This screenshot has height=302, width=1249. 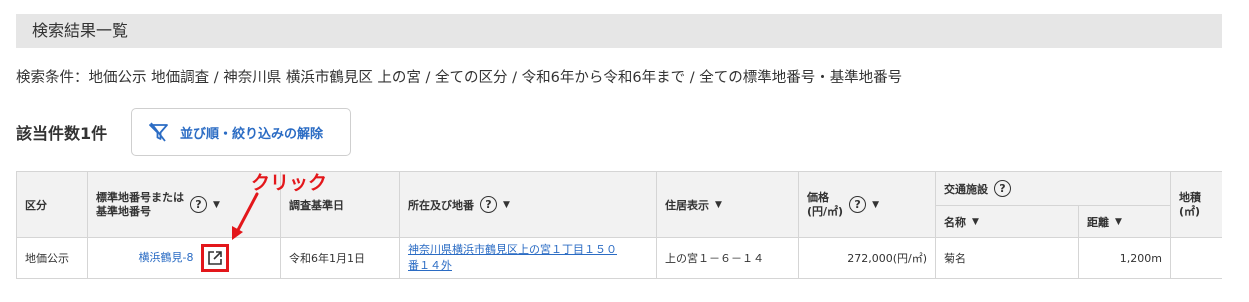 What do you see at coordinates (340, 258) in the screenshot?
I see `cell-survey-date: 令和6年1月1日` at bounding box center [340, 258].